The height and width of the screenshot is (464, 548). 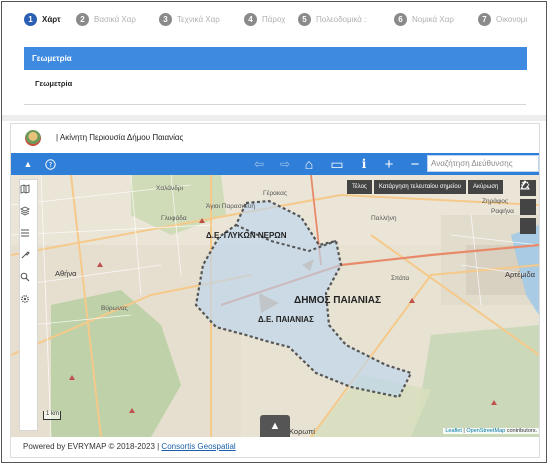 I want to click on expand-up-icon: ▲, so click(x=275, y=426).